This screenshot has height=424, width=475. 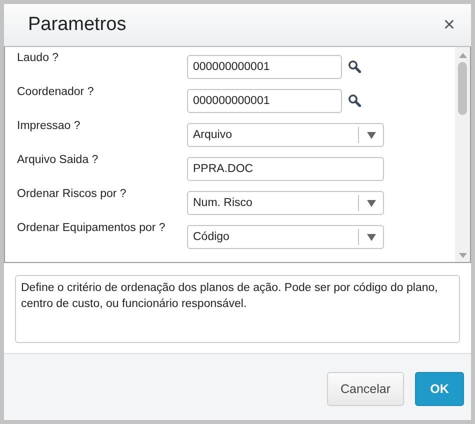 I want to click on field-label: Laudo ?, so click(x=38, y=58).